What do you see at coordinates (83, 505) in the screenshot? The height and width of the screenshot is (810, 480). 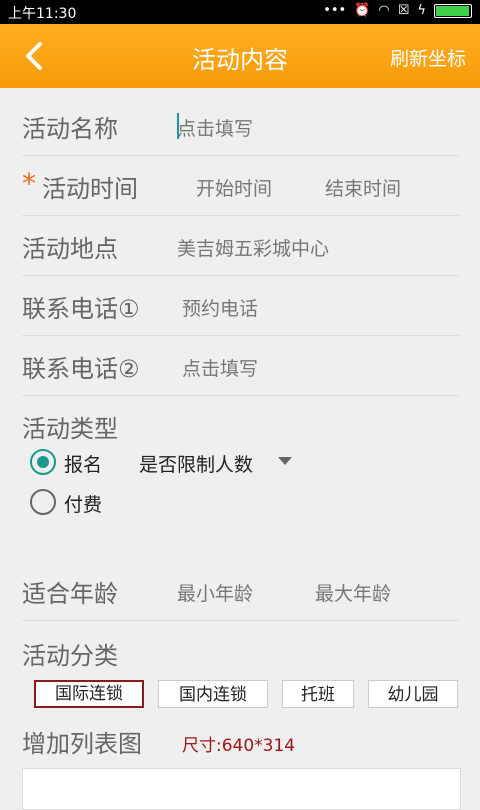 I see `paid-radio-label: 付费` at bounding box center [83, 505].